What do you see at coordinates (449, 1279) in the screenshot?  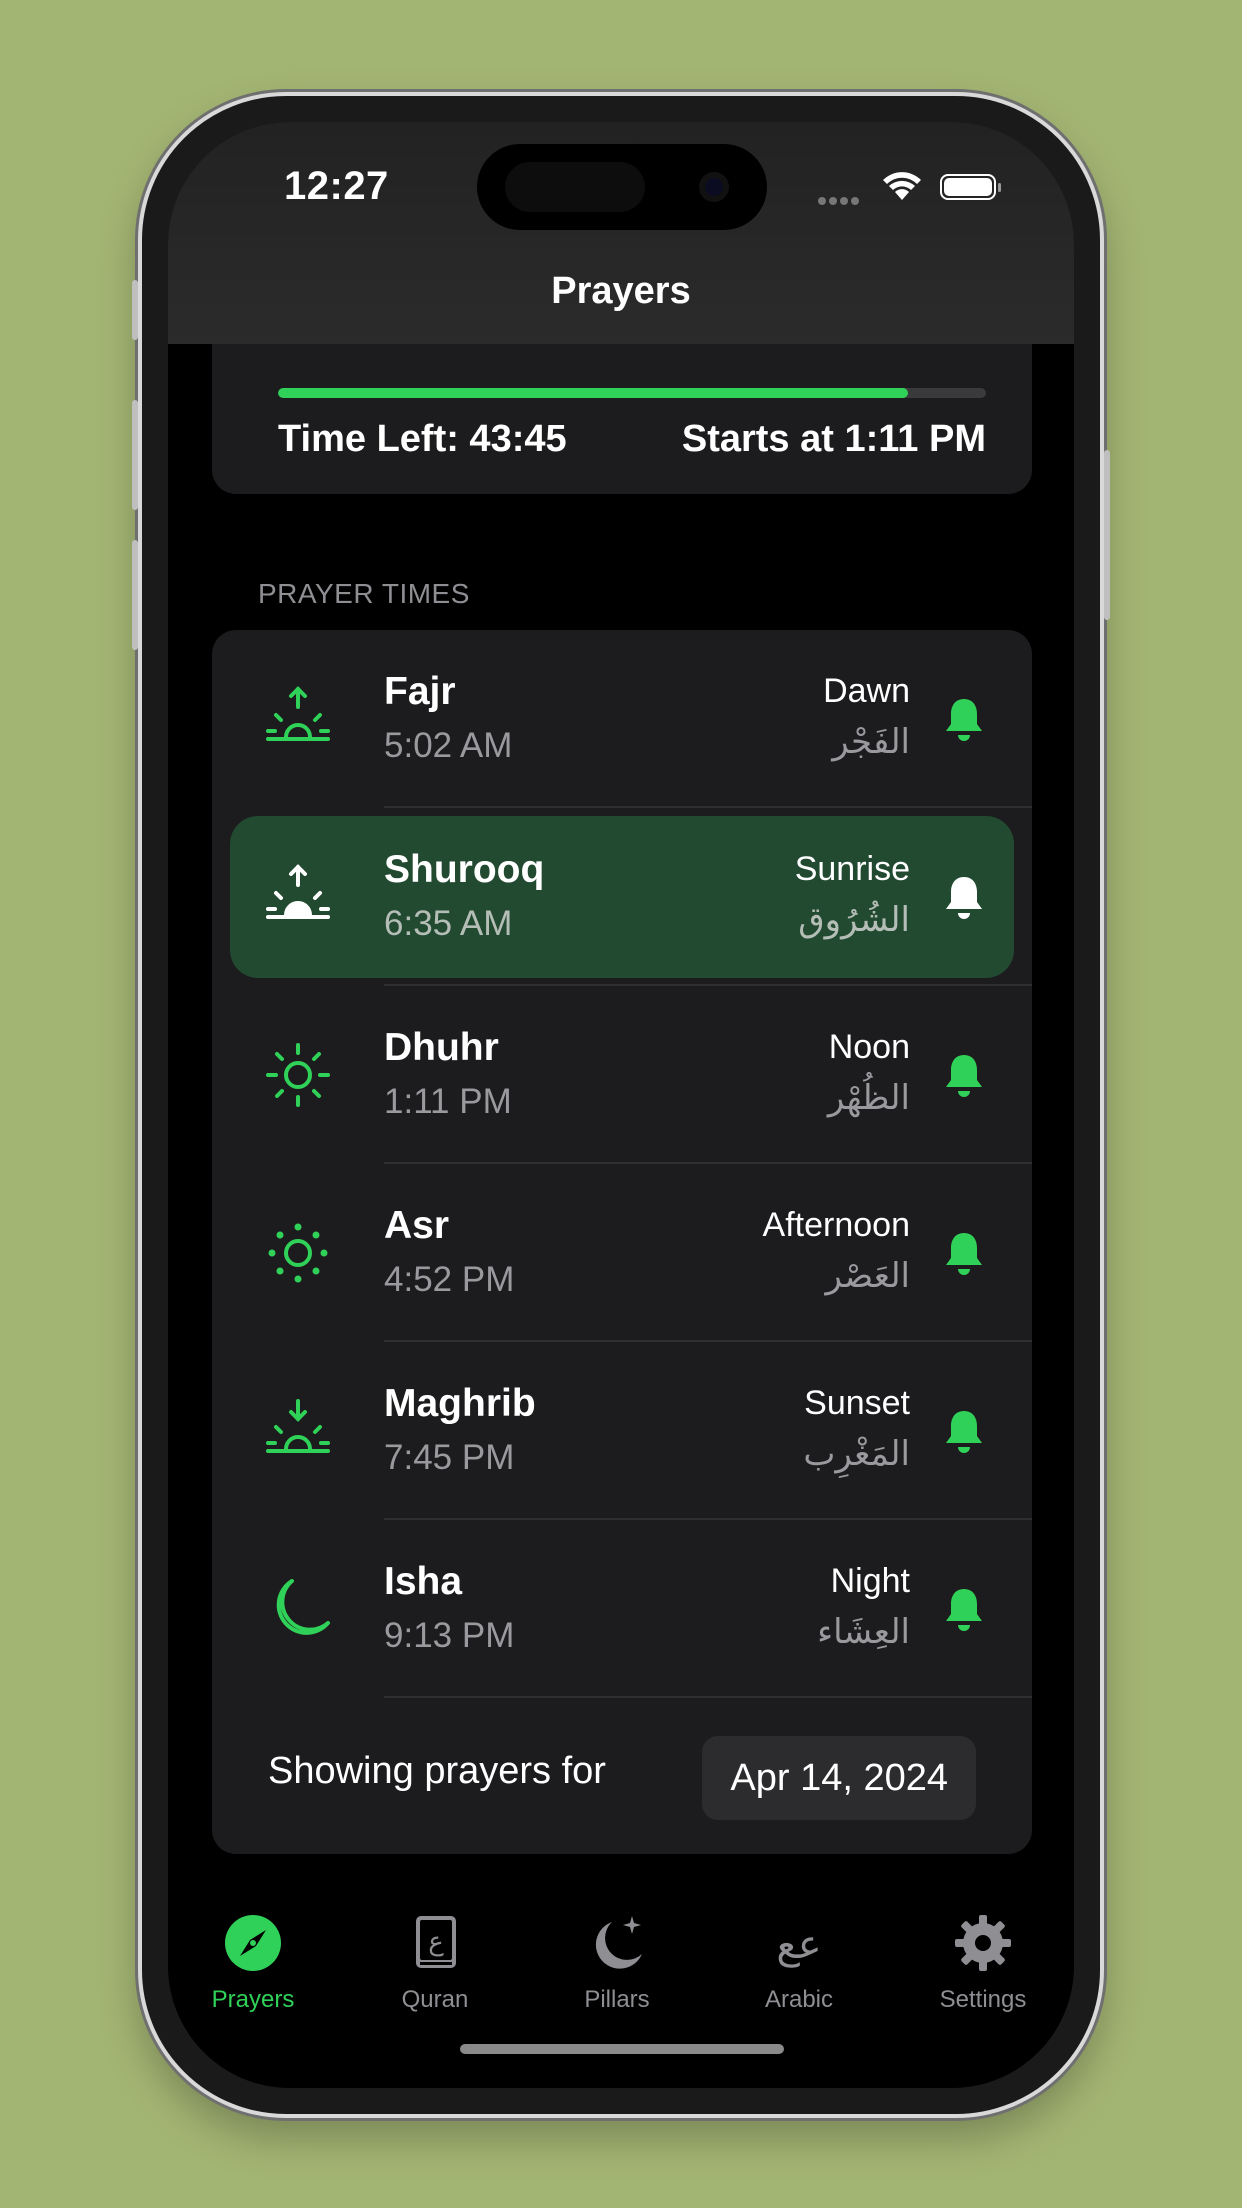 I see `prayer-time: 4:52 PM` at bounding box center [449, 1279].